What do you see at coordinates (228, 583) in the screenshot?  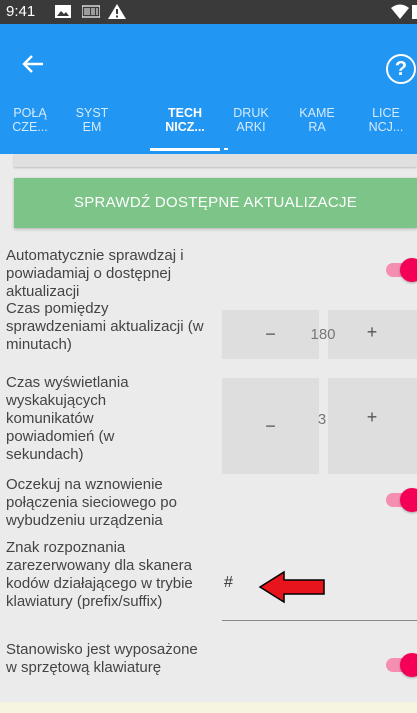 I see `scanner-char-input: #` at bounding box center [228, 583].